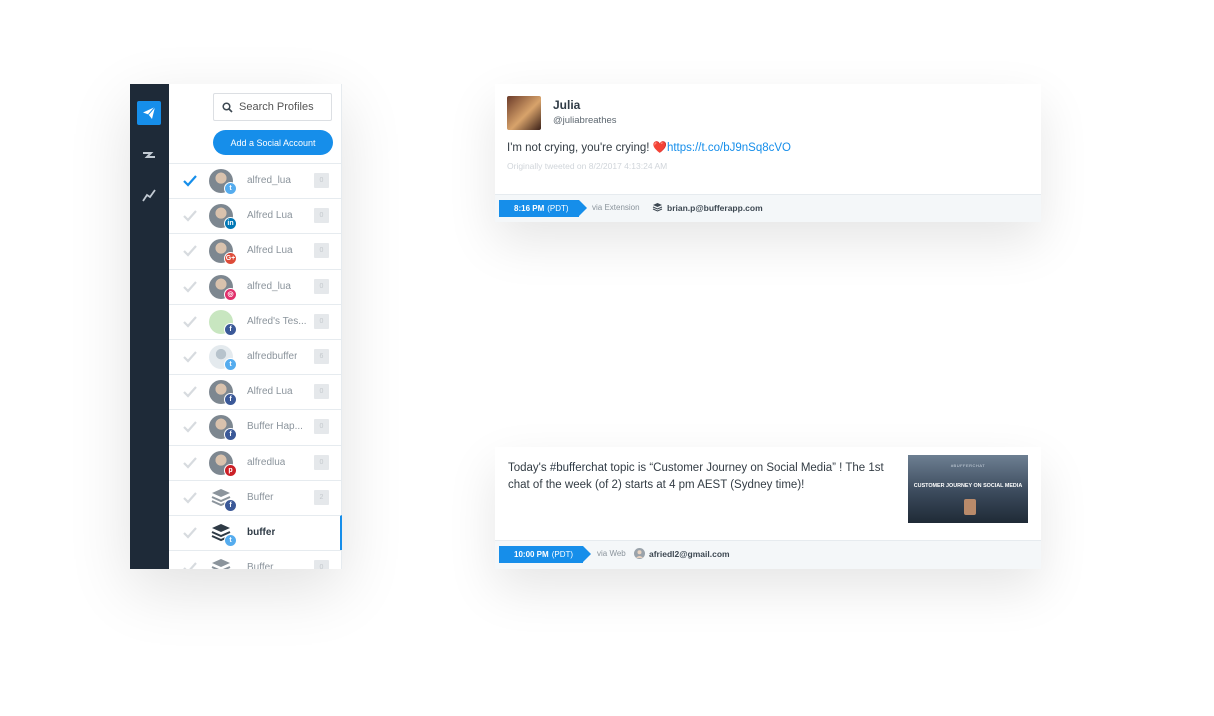 The image size is (1214, 716). What do you see at coordinates (585, 120) in the screenshot?
I see `tweet-author-handle: @juliabreathes` at bounding box center [585, 120].